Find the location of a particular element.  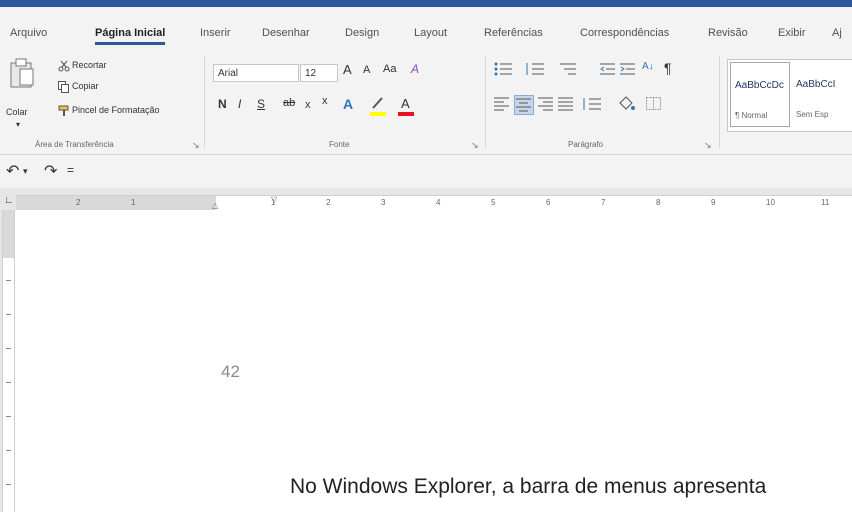

hanging-indent-marker: △ is located at coordinates (215, 205).